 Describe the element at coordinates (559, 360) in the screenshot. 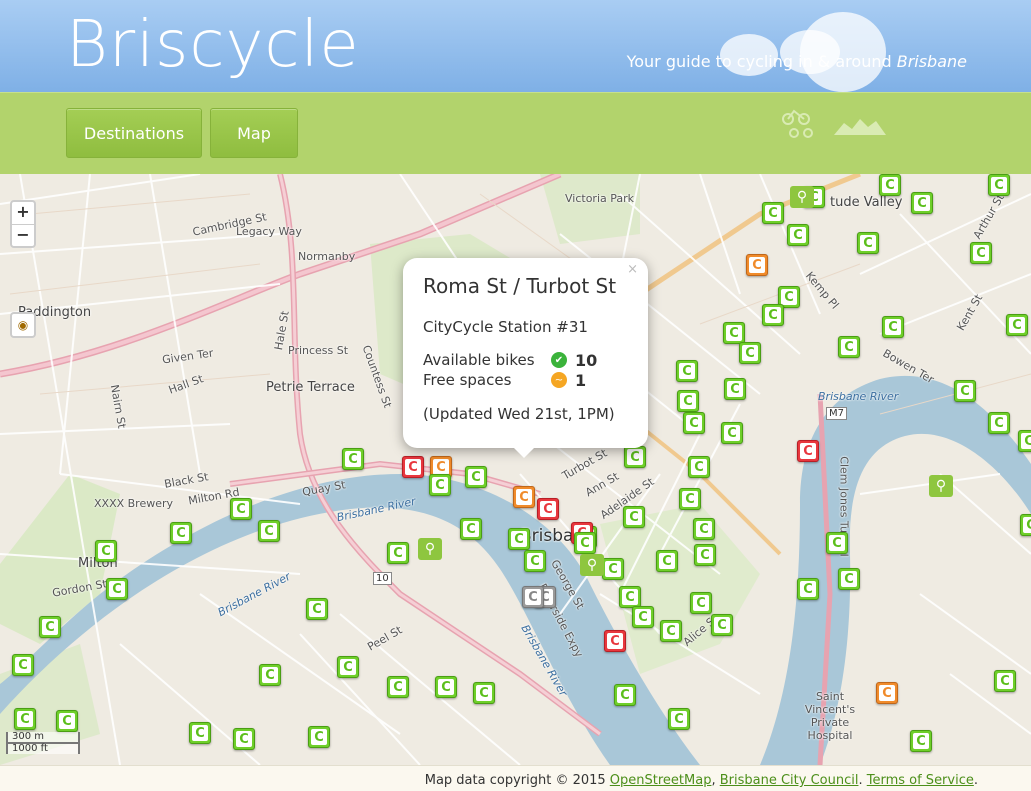

I see `check-icon: ✔` at that location.